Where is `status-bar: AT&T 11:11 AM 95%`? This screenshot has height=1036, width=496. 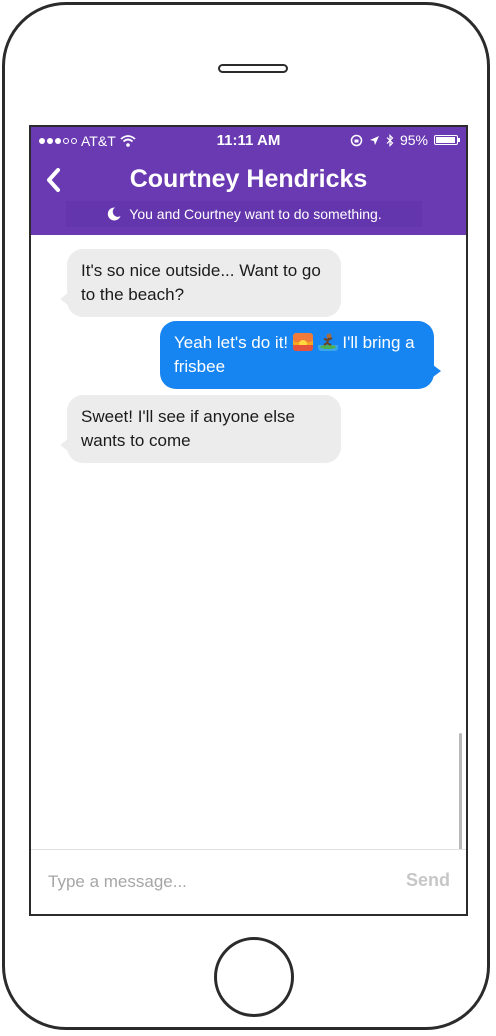 status-bar: AT&T 11:11 AM 95% is located at coordinates (248, 141).